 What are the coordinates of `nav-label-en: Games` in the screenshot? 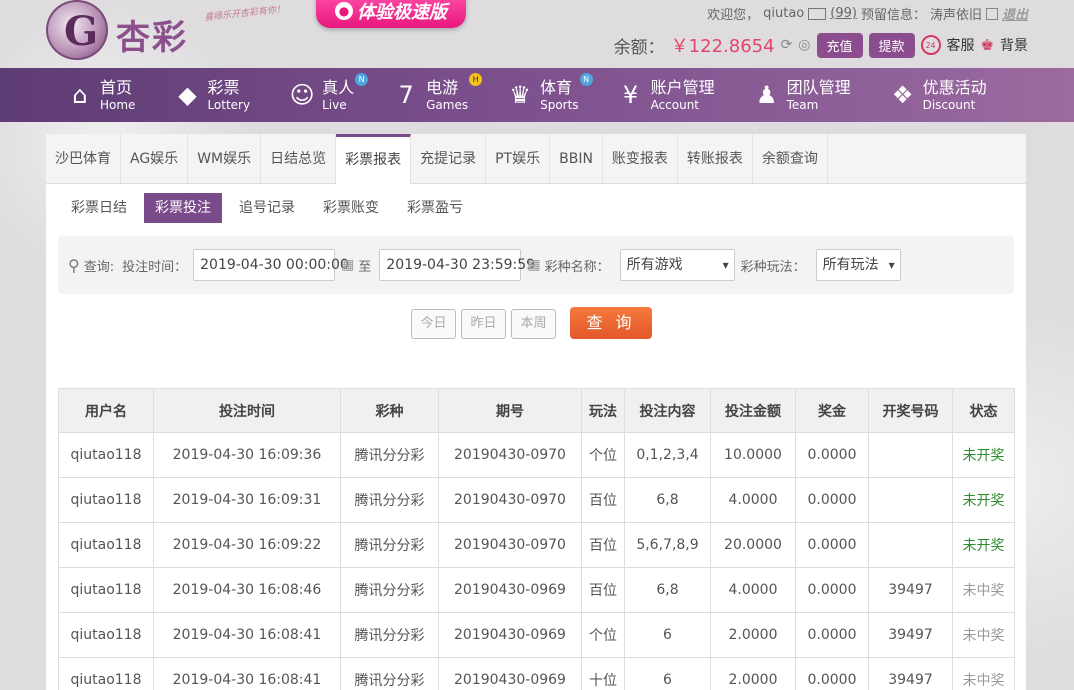 It's located at (447, 104).